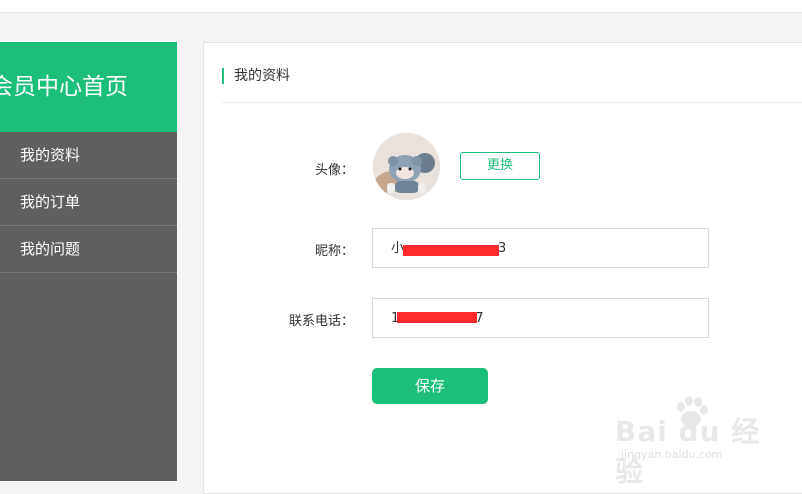 The image size is (802, 494). I want to click on baidu-watermark: Bai du 经验 jingyan.baidu.com, so click(688, 440).